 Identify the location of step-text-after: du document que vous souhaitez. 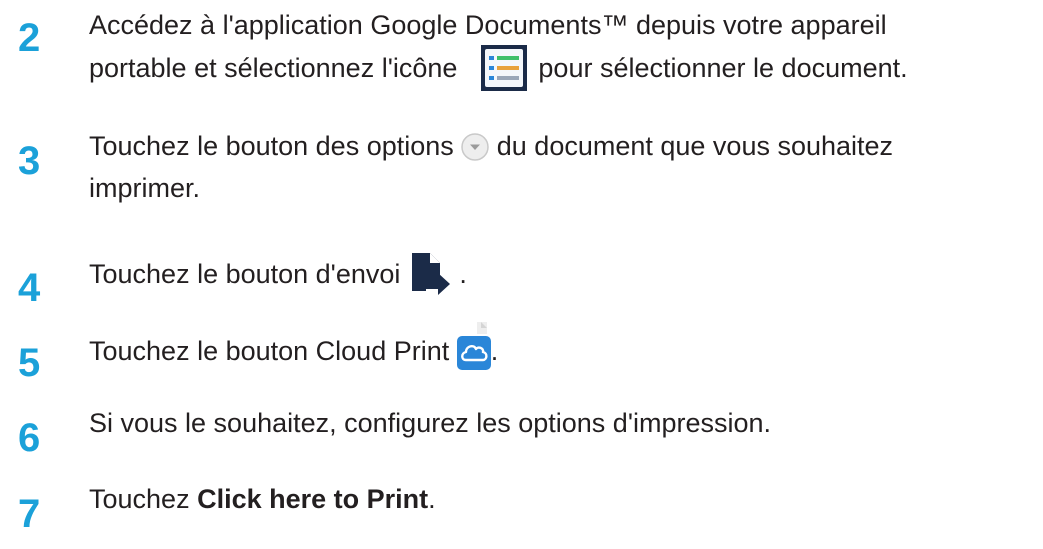
(691, 146).